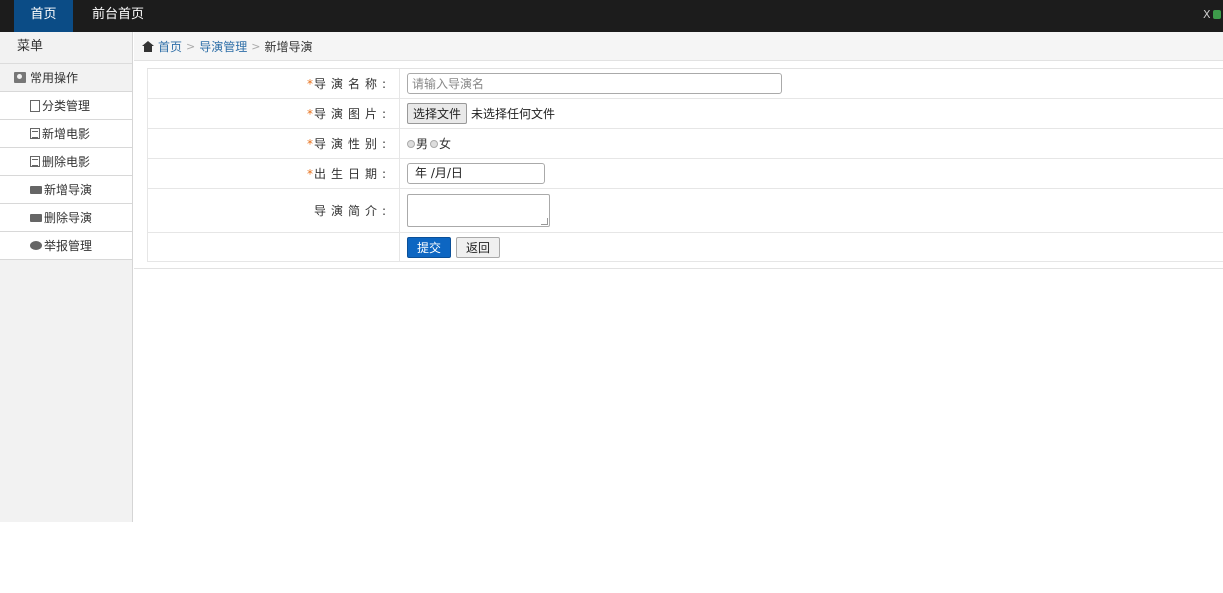 This screenshot has width=1223, height=593. What do you see at coordinates (66, 48) in the screenshot?
I see `sidebar-title: 菜单` at bounding box center [66, 48].